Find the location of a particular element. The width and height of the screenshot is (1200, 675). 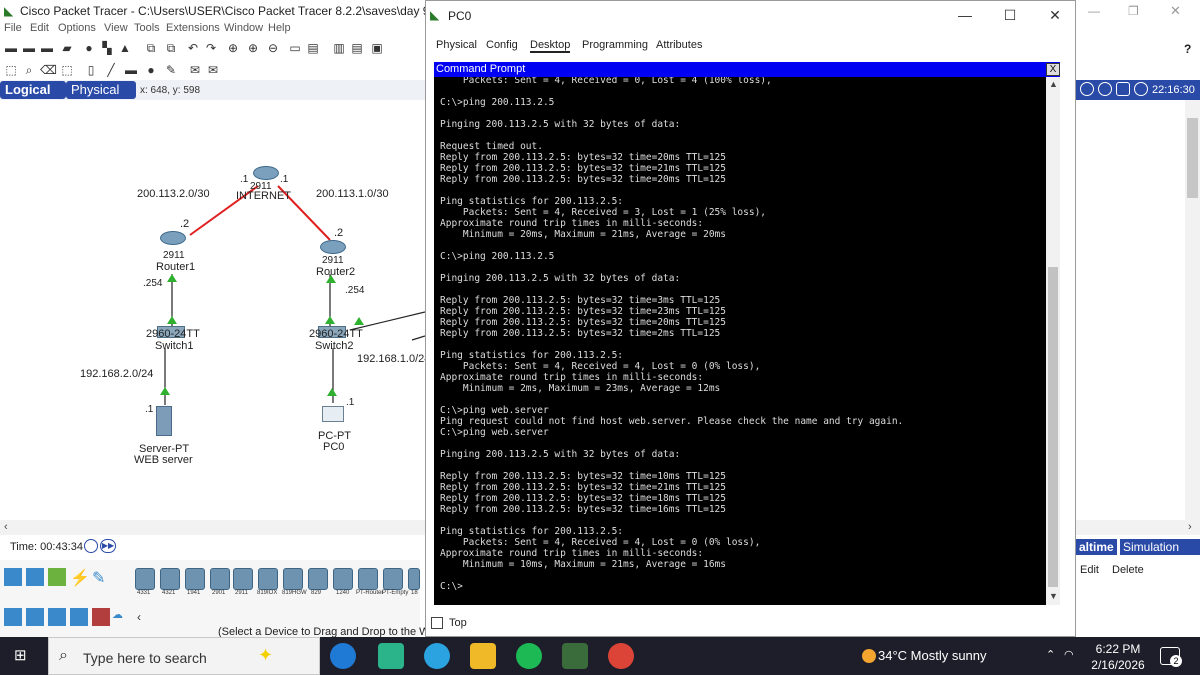

device-pt-router-icon is located at coordinates (368, 579).